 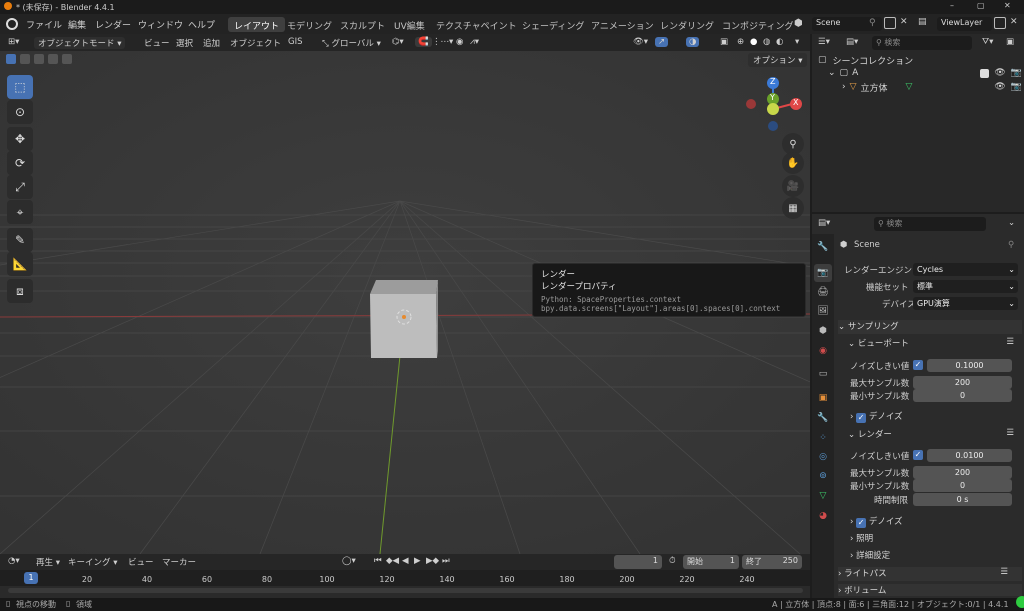 I want to click on viewport-subpanel-header: ⌄ ビューポート ☰, so click(x=935, y=344).